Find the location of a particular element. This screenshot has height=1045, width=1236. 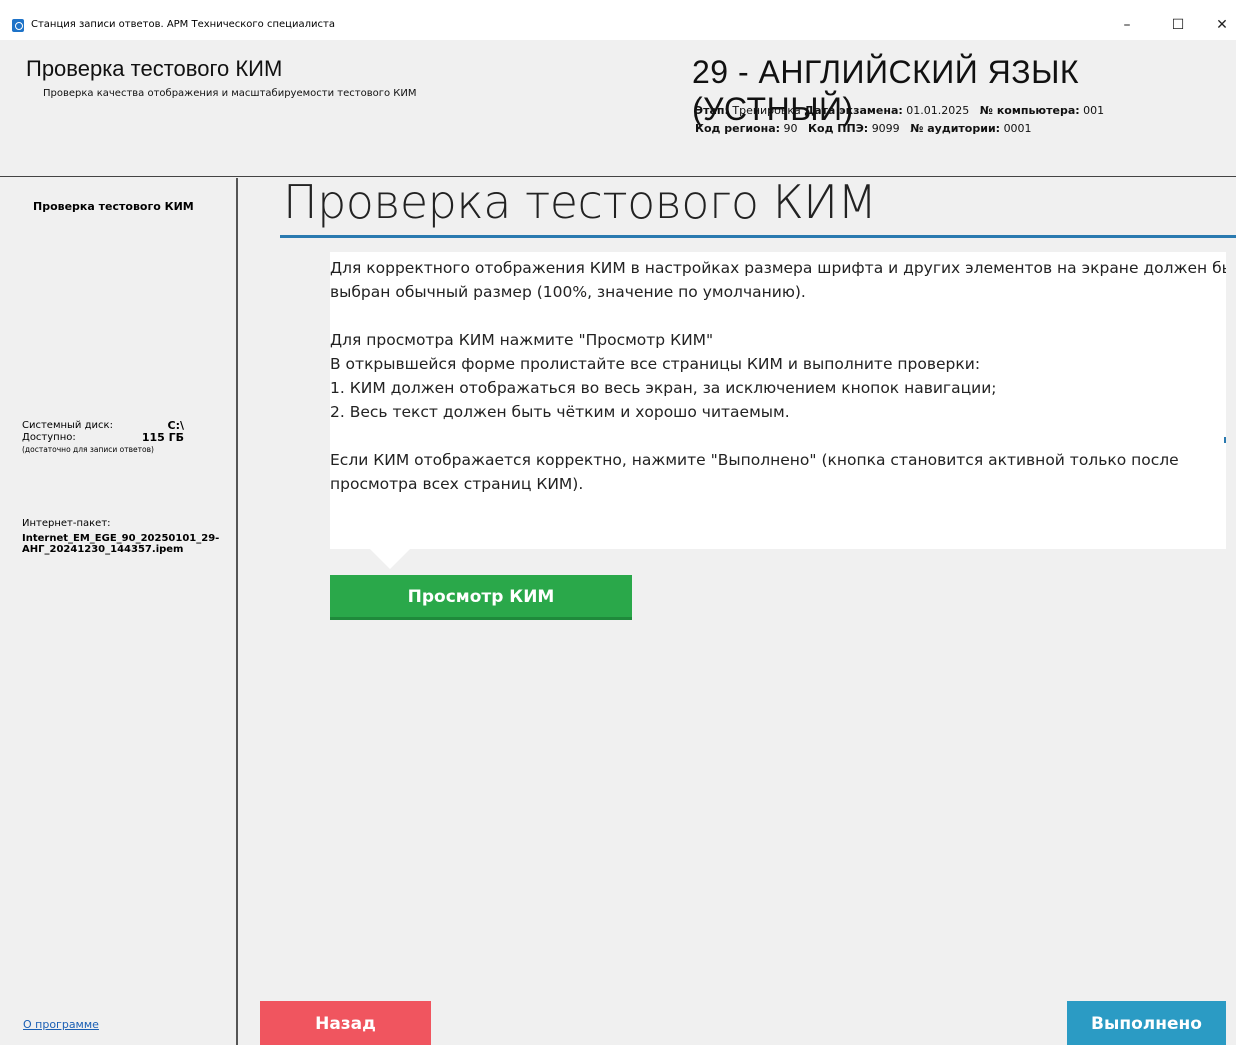

instruction-line: Для просмотра КИМ нажмите "Просмотр КИМ" is located at coordinates (522, 340).